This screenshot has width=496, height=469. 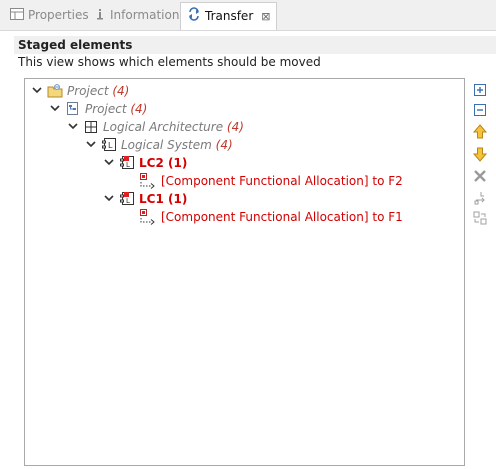 I want to click on collapse-all-icon, so click(x=480, y=110).